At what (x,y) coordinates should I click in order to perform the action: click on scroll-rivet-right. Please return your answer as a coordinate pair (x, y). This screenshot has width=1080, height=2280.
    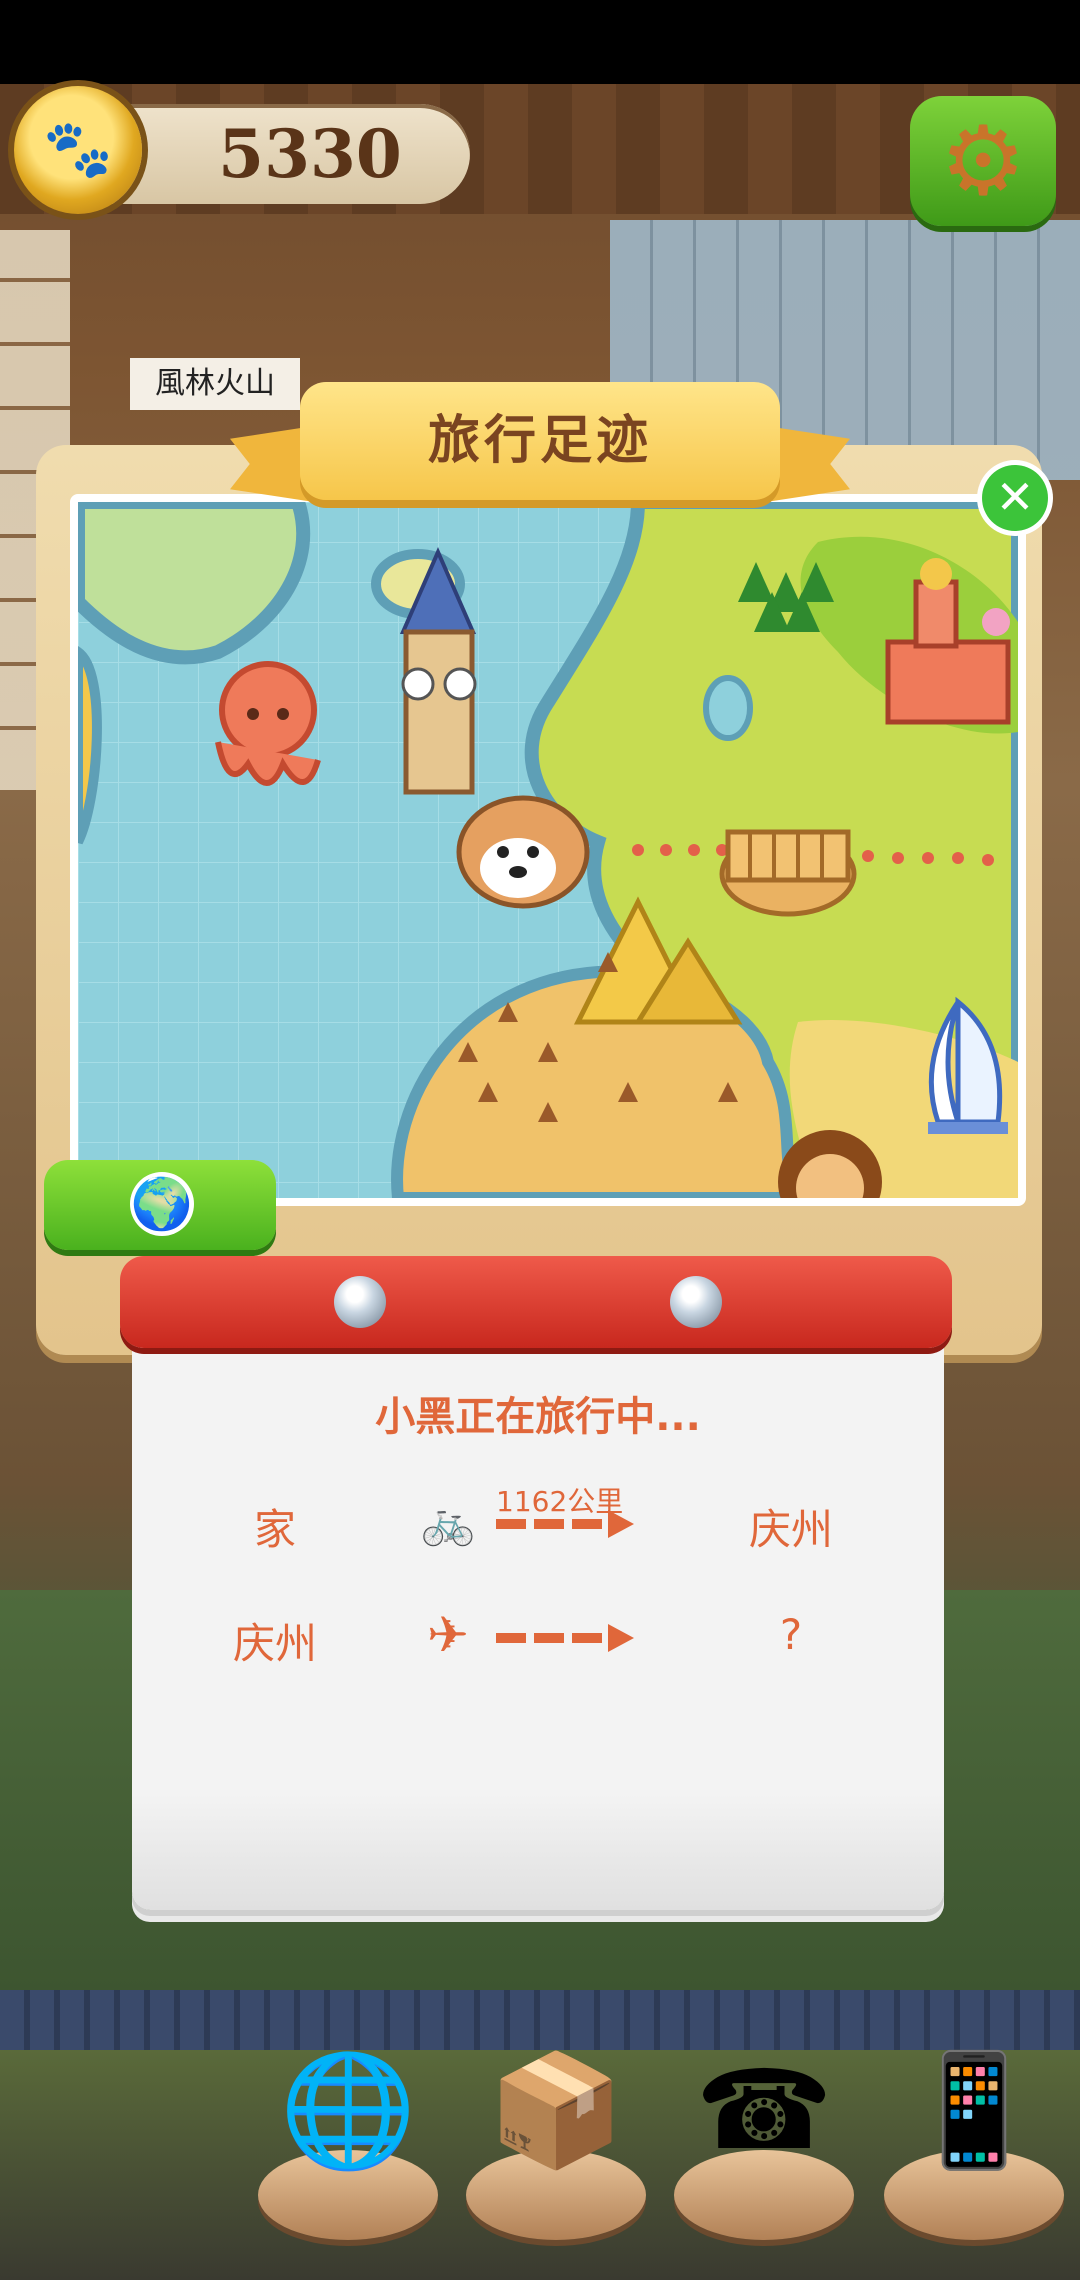
    Looking at the image, I should click on (696, 1302).